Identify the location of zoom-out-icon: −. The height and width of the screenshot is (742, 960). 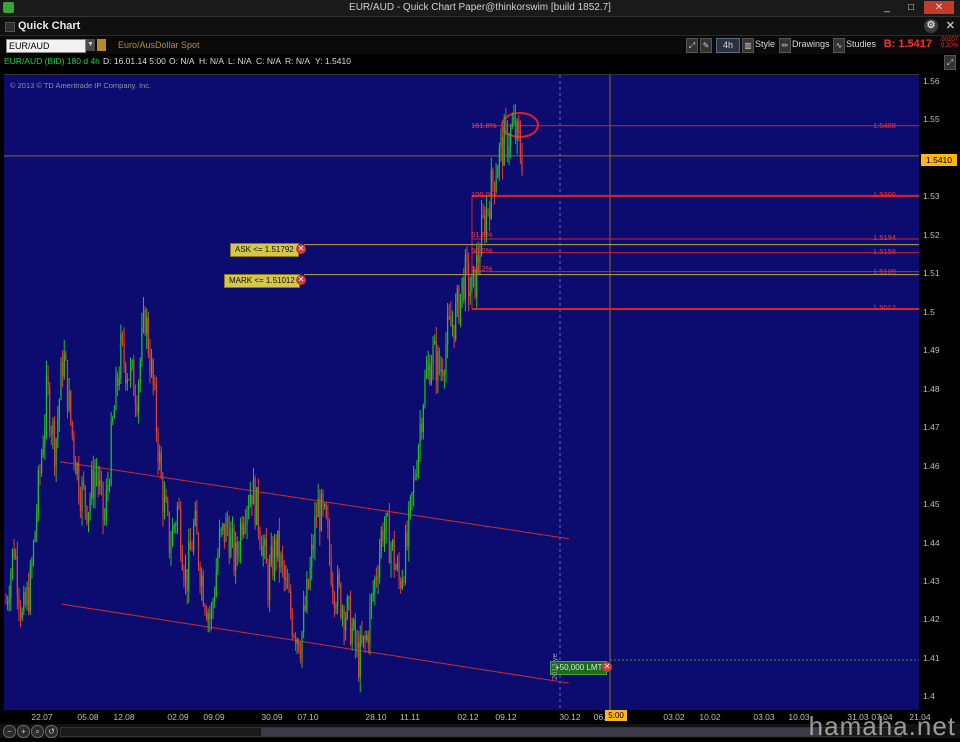
(9, 731).